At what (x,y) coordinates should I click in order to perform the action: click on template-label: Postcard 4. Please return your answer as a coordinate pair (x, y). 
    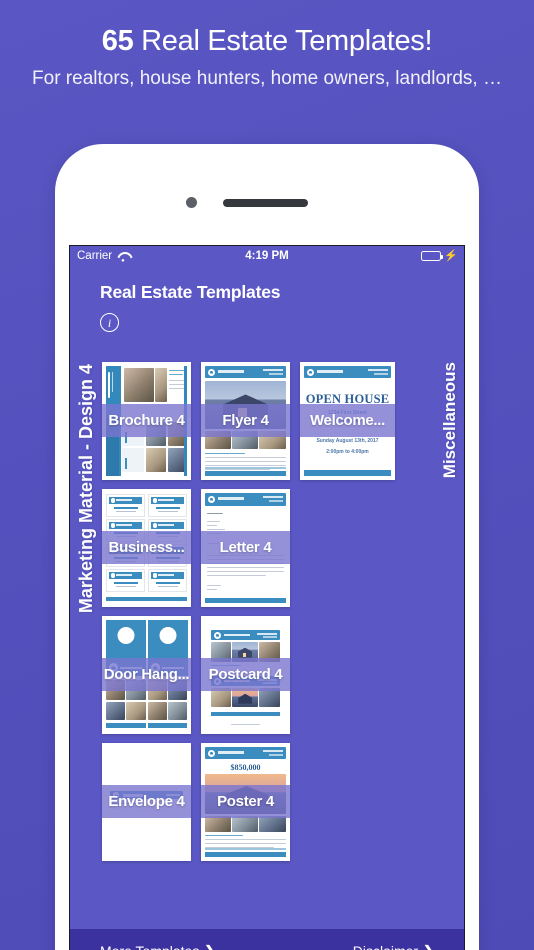
    Looking at the image, I should click on (245, 674).